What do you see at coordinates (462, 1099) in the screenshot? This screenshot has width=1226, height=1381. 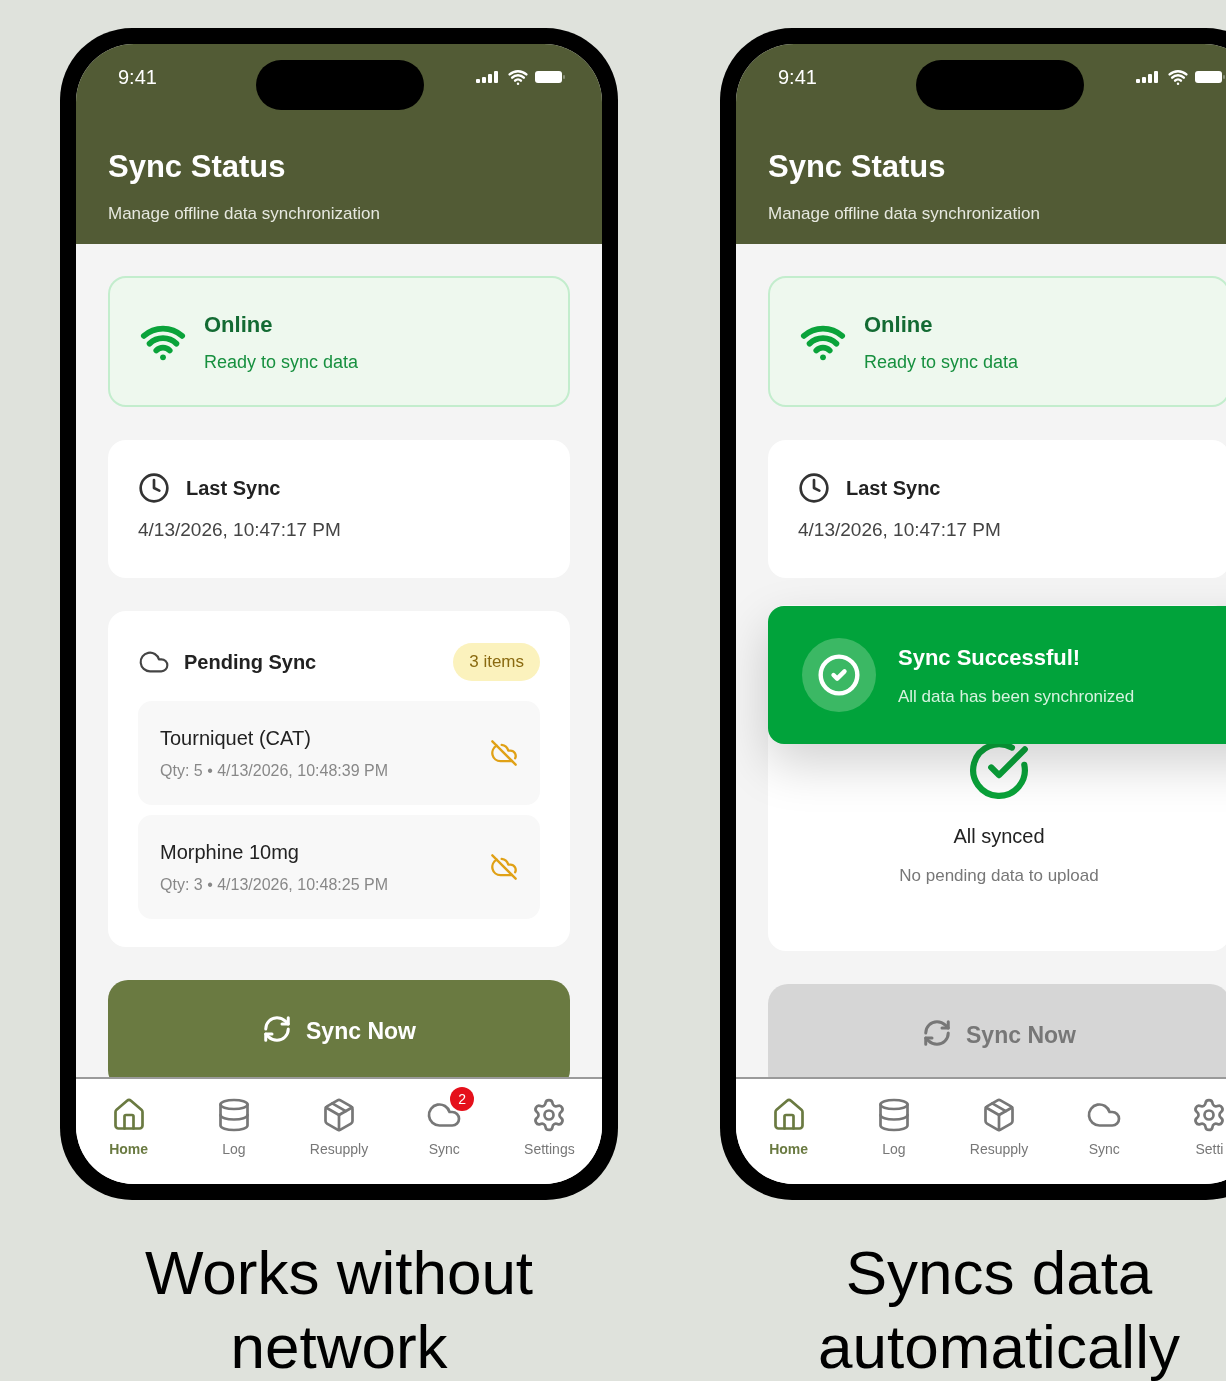 I see `notification-badge: 2` at bounding box center [462, 1099].